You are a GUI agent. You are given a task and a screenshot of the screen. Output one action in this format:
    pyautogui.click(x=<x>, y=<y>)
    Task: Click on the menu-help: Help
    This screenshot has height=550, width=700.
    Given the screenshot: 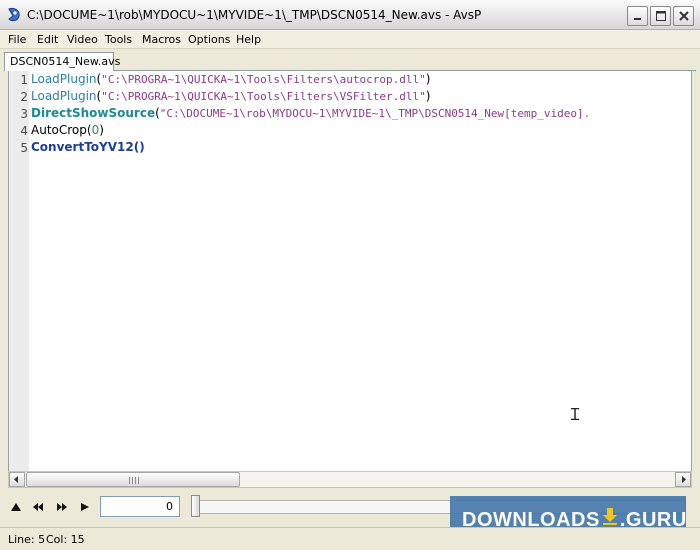 What is the action you would take?
    pyautogui.click(x=248, y=39)
    